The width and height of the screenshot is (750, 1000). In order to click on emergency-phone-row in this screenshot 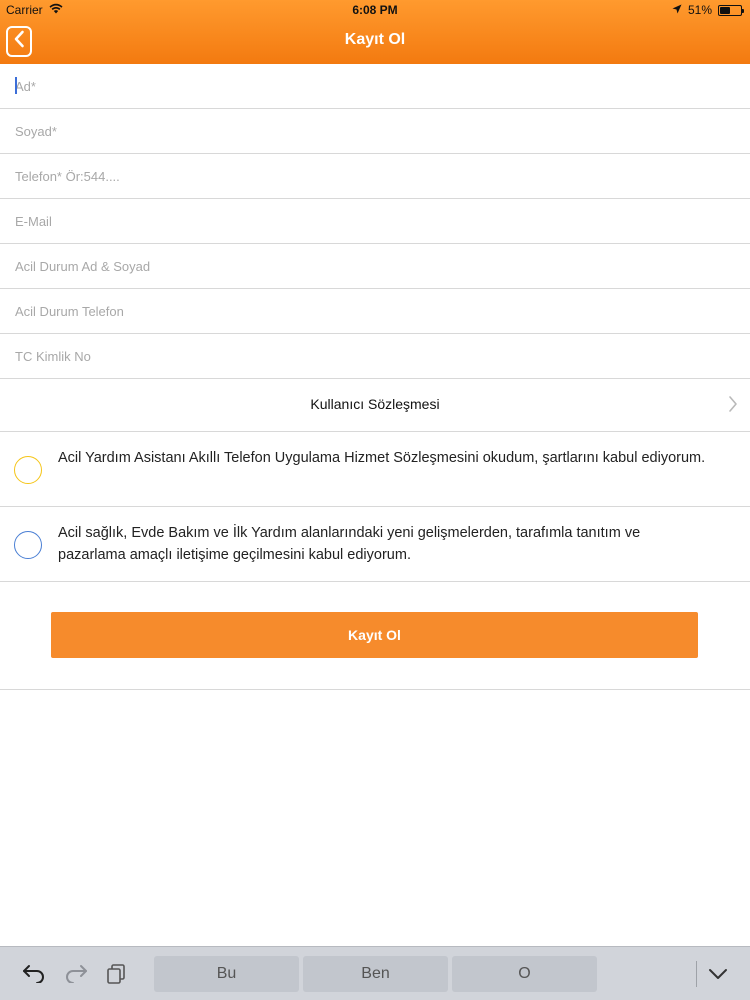, I will do `click(375, 311)`.